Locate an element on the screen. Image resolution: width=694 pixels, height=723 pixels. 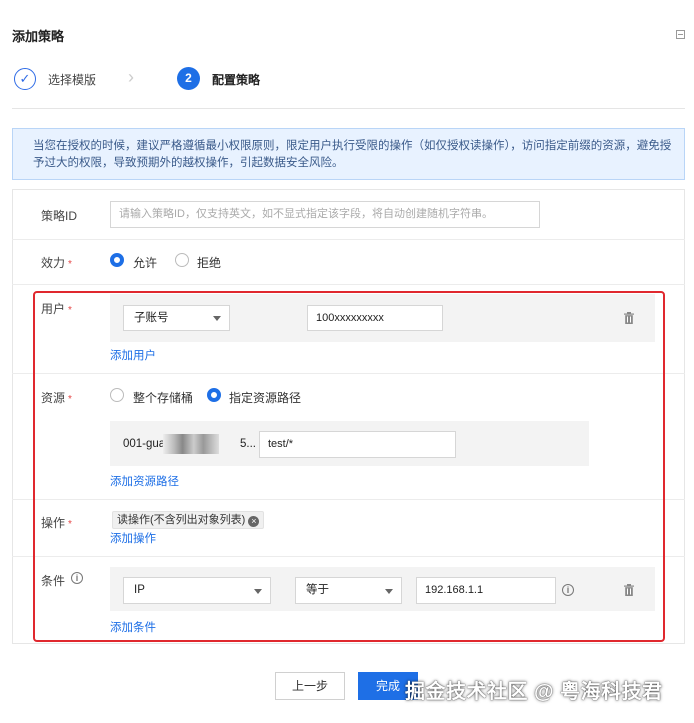
step-1-label: 选择模版 is located at coordinates (72, 79).